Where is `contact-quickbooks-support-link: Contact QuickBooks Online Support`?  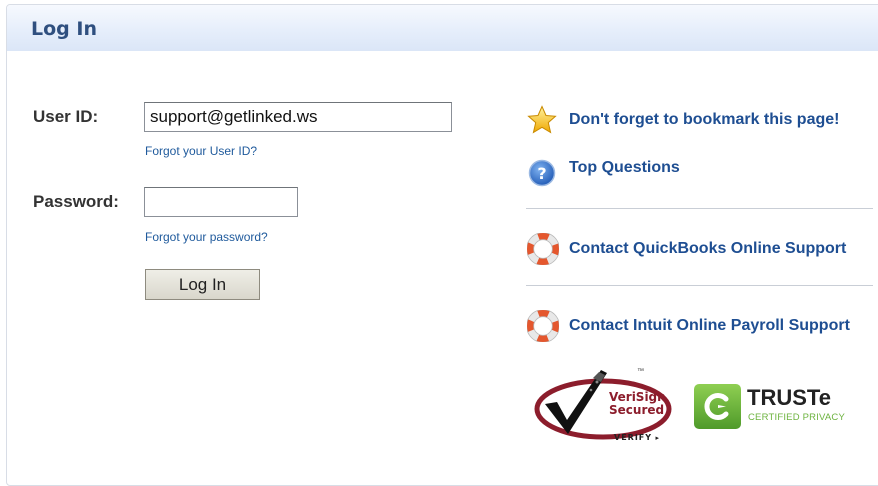
contact-quickbooks-support-link: Contact QuickBooks Online Support is located at coordinates (707, 249).